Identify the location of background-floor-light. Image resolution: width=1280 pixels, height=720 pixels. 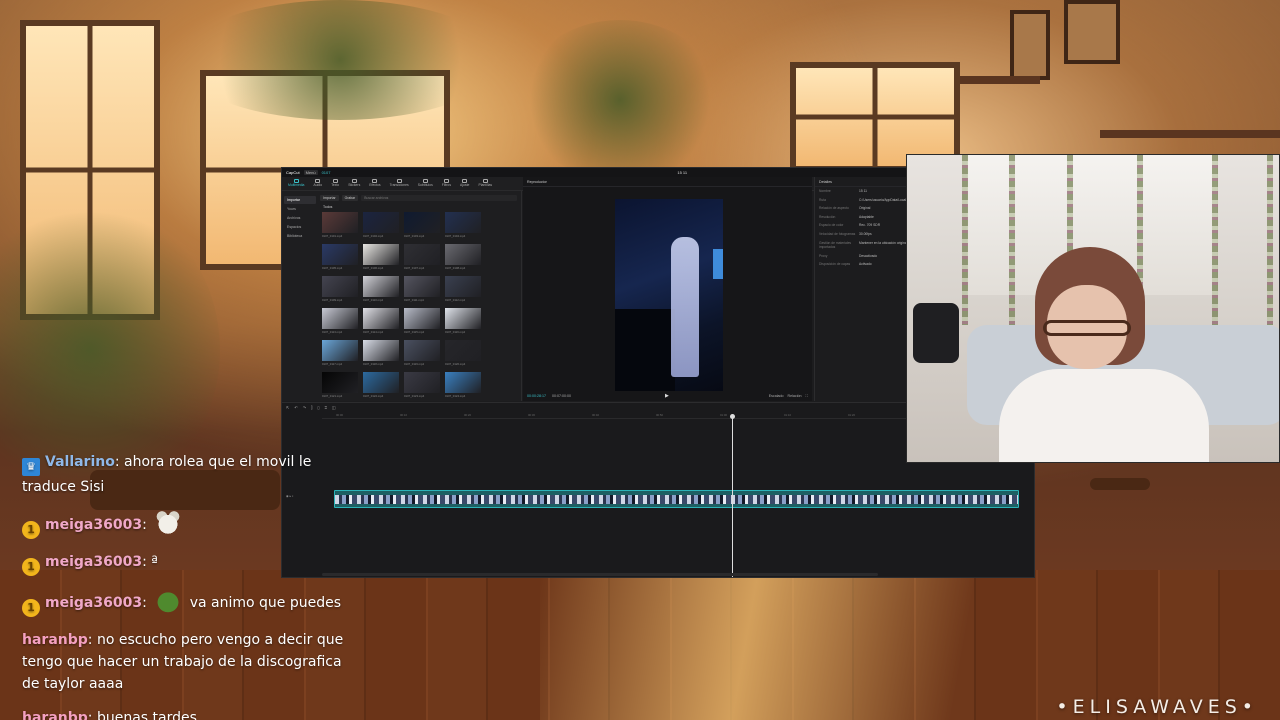
(800, 645).